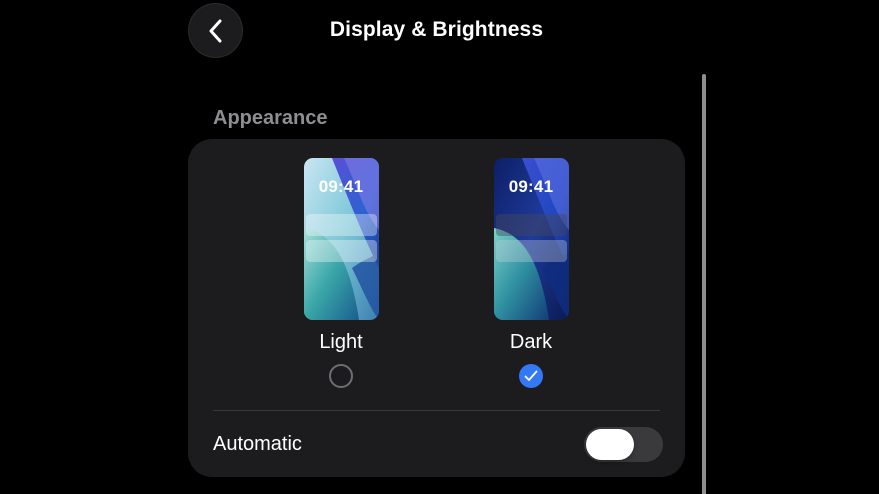 This screenshot has height=494, width=879. I want to click on automatic-row: Automatic, so click(436, 444).